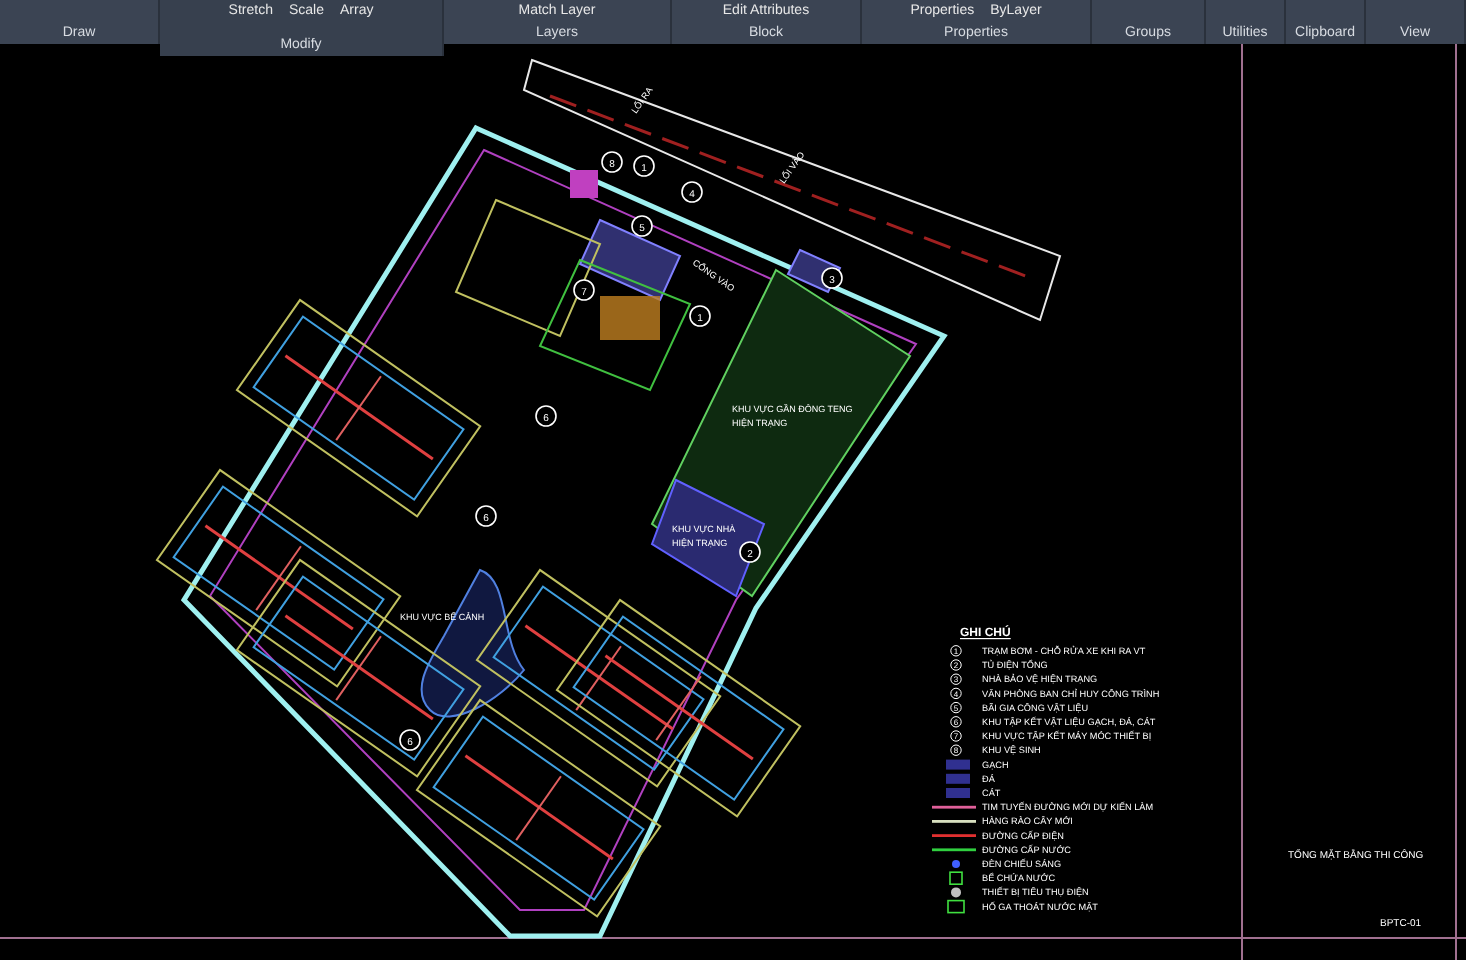 The width and height of the screenshot is (1466, 960). What do you see at coordinates (956, 878) in the screenshot?
I see `square-icon` at bounding box center [956, 878].